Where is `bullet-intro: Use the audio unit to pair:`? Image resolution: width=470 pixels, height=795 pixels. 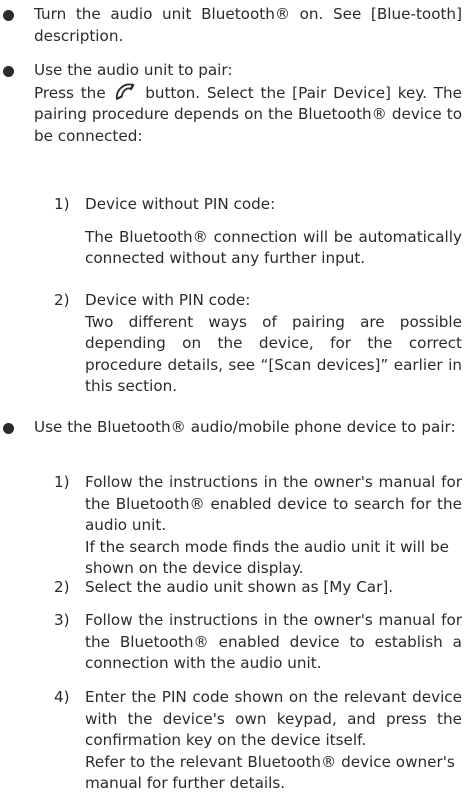 bullet-intro: Use the audio unit to pair: is located at coordinates (133, 70).